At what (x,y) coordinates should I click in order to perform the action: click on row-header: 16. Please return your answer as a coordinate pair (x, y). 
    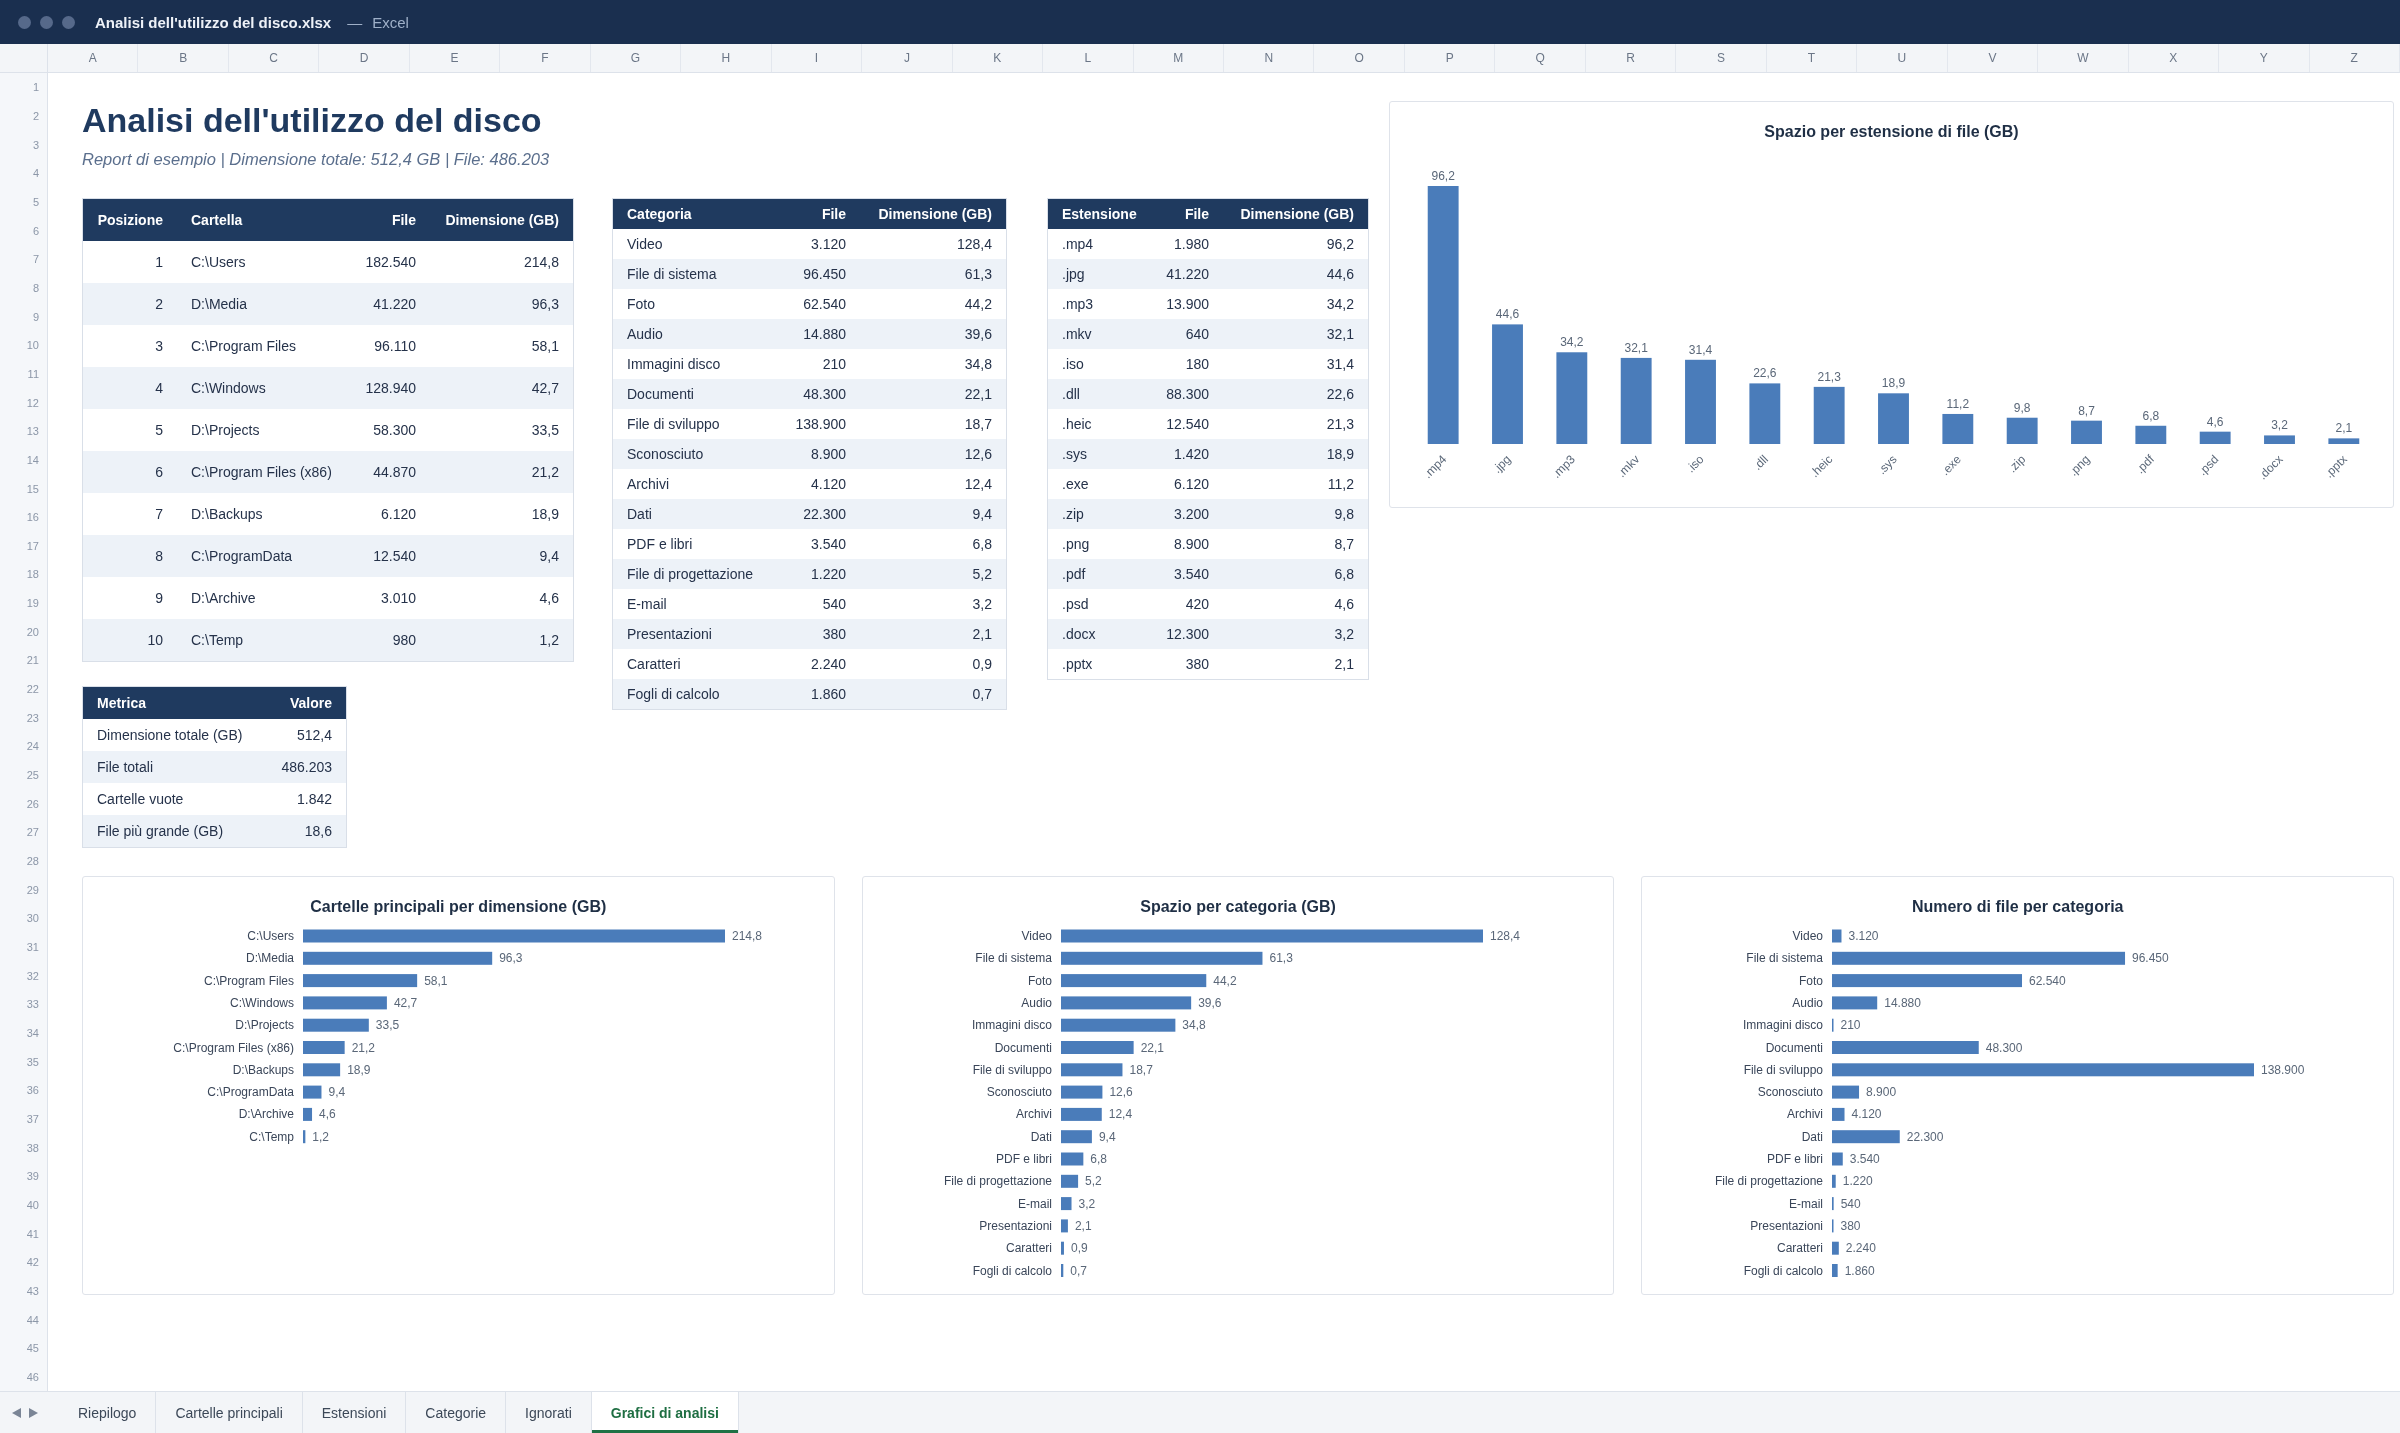
    Looking at the image, I should click on (23, 517).